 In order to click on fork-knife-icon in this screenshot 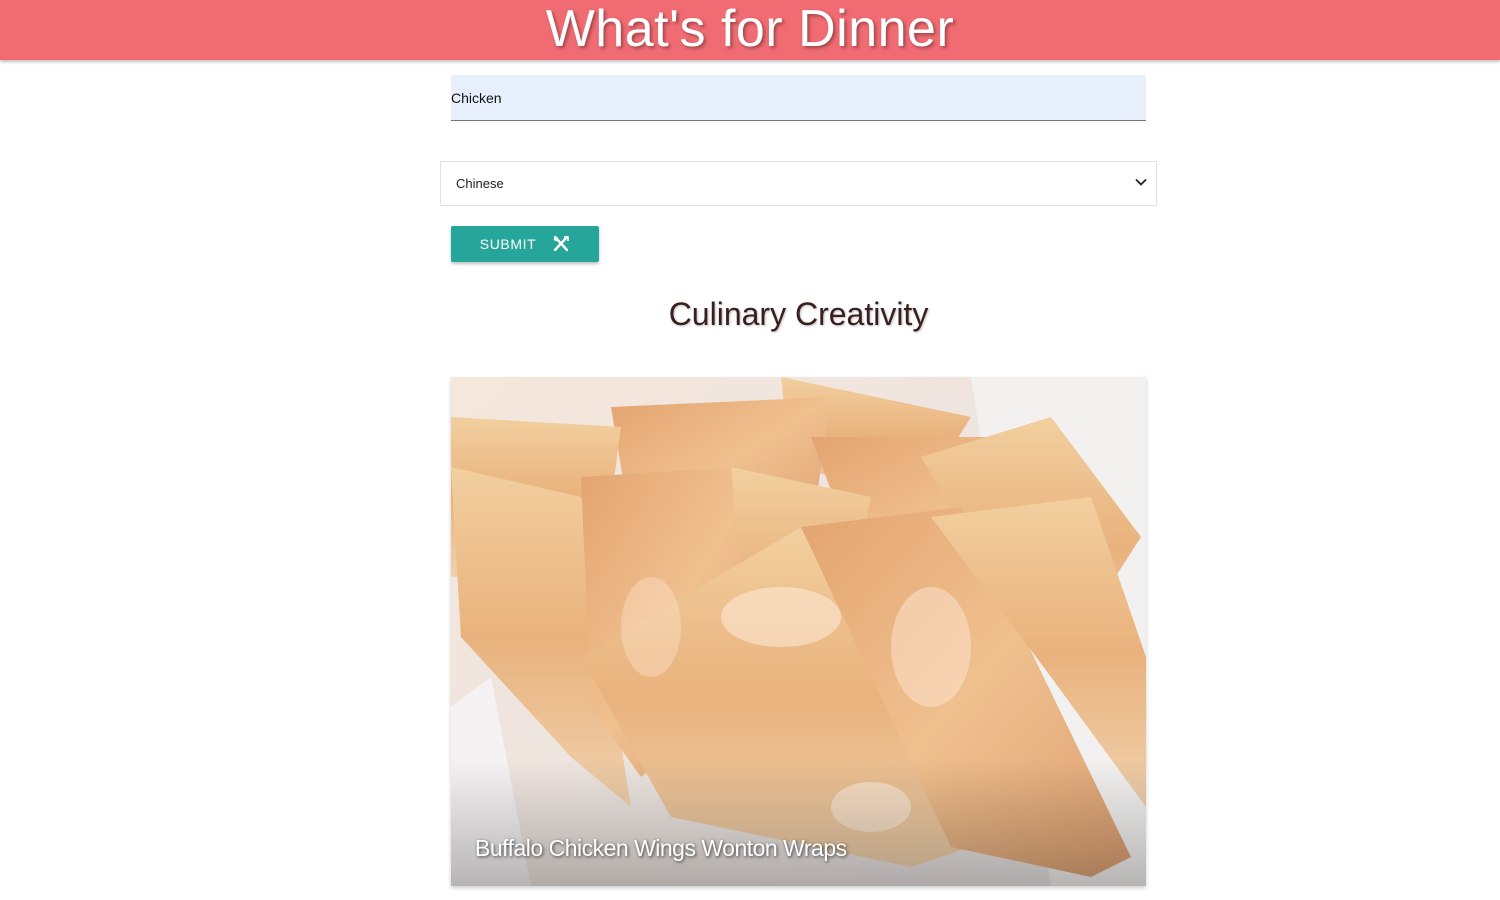, I will do `click(562, 243)`.